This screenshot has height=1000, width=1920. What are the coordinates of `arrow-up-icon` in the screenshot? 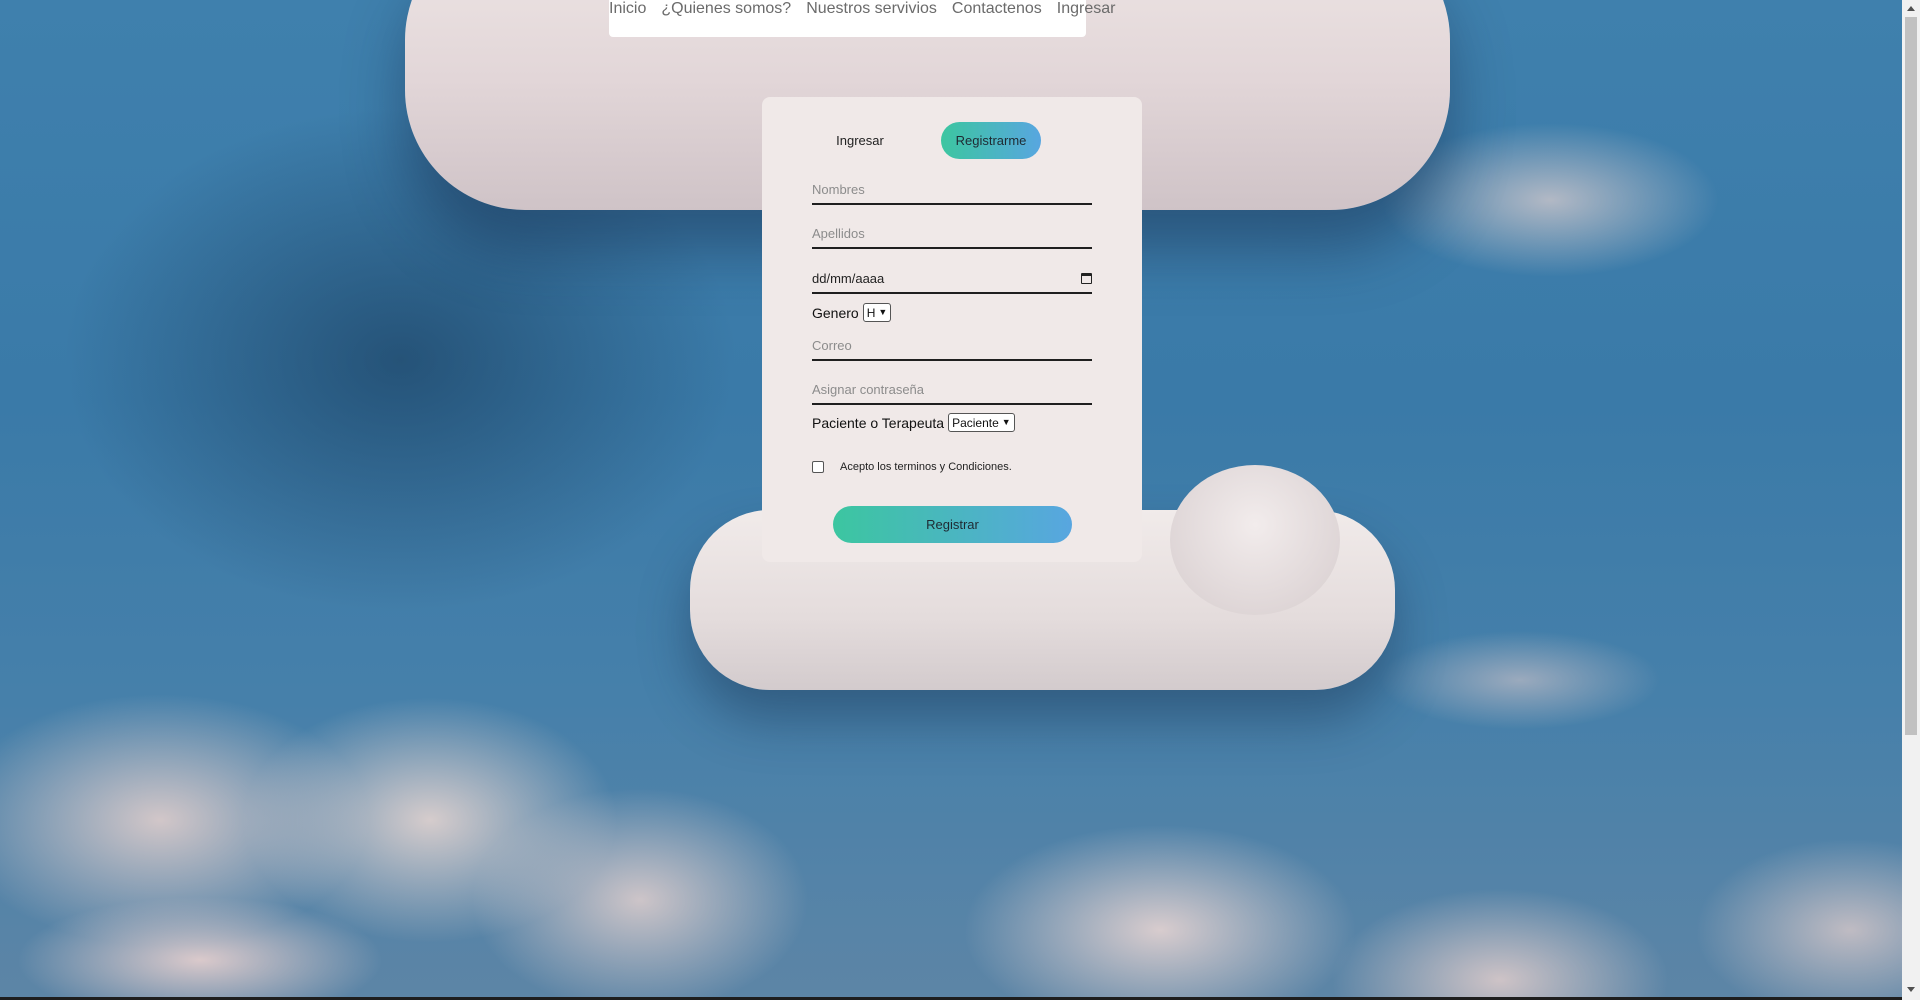 It's located at (1911, 8).